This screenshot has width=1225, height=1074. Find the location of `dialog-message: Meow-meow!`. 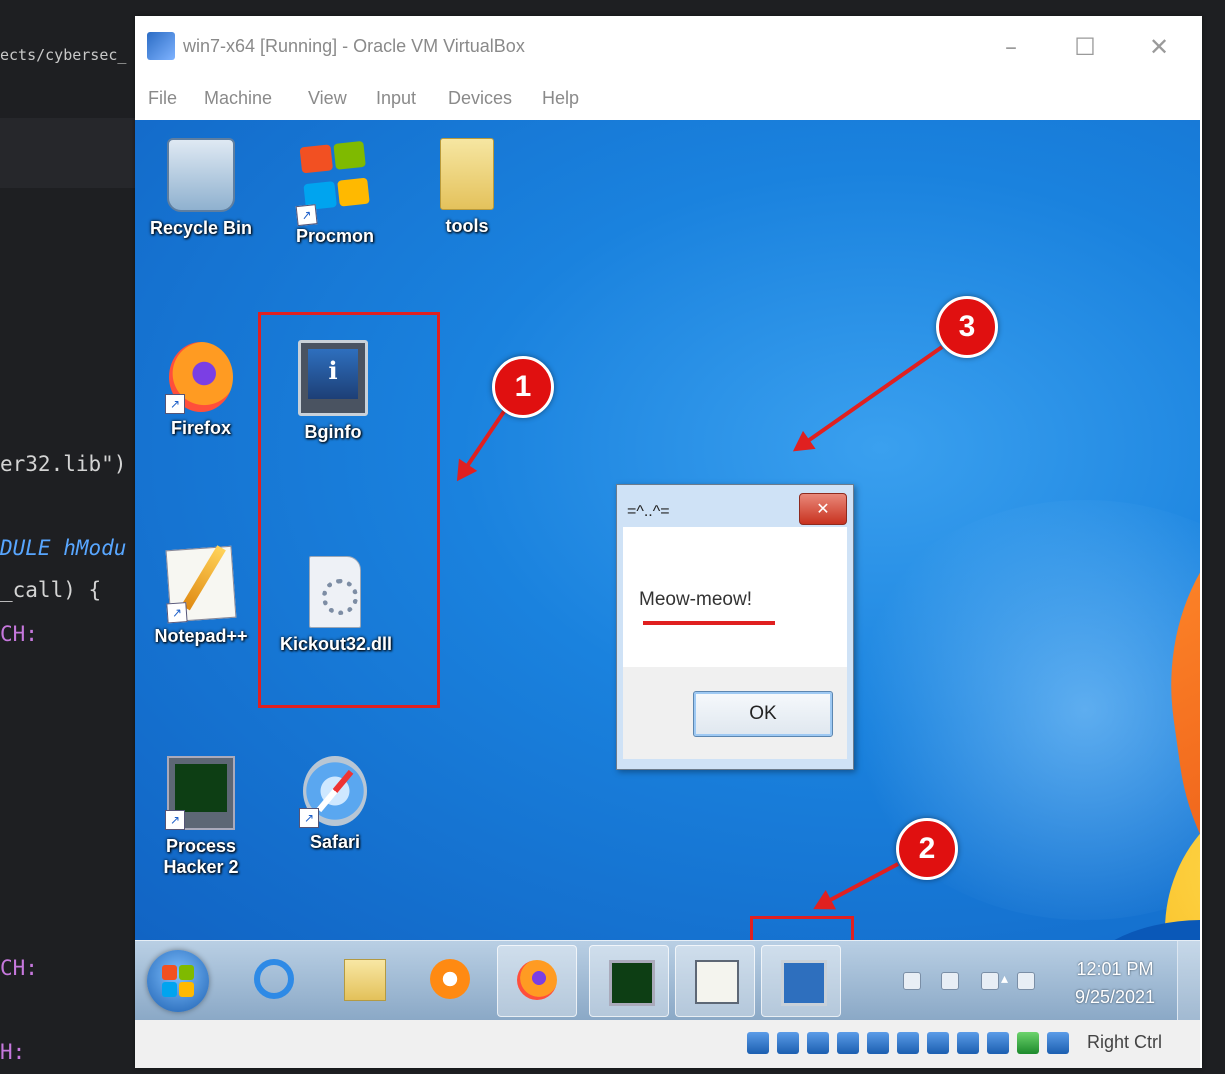

dialog-message: Meow-meow! is located at coordinates (695, 599).